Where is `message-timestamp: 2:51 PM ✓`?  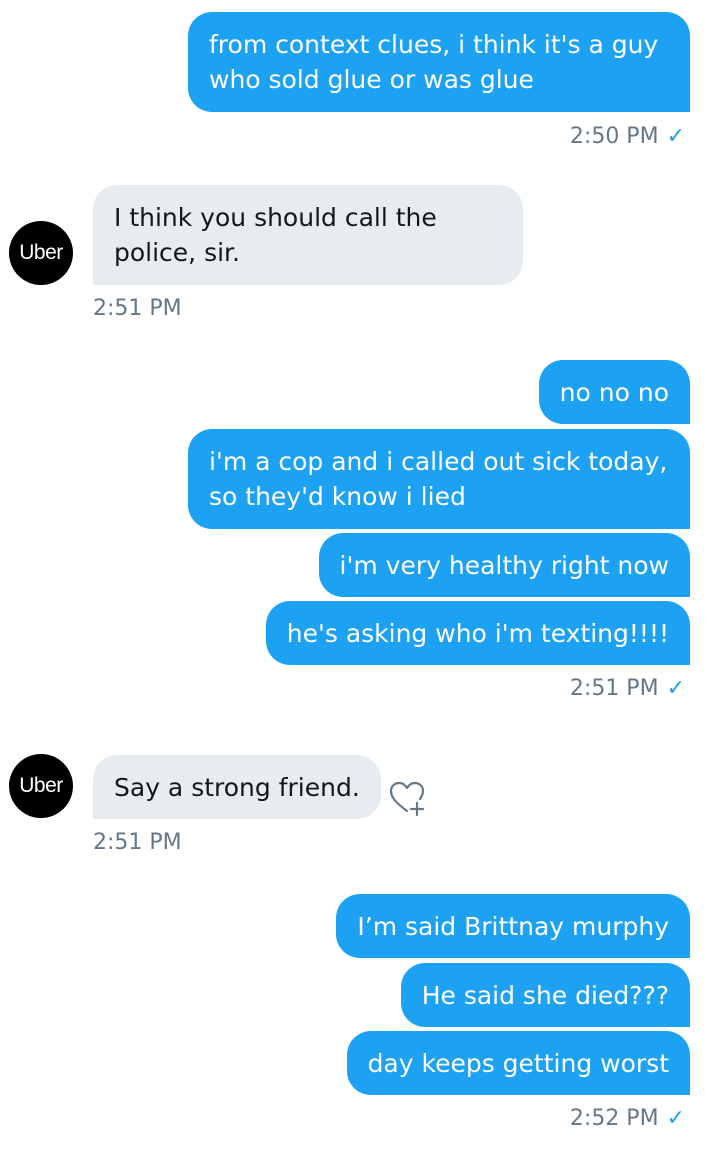
message-timestamp: 2:51 PM ✓ is located at coordinates (627, 688).